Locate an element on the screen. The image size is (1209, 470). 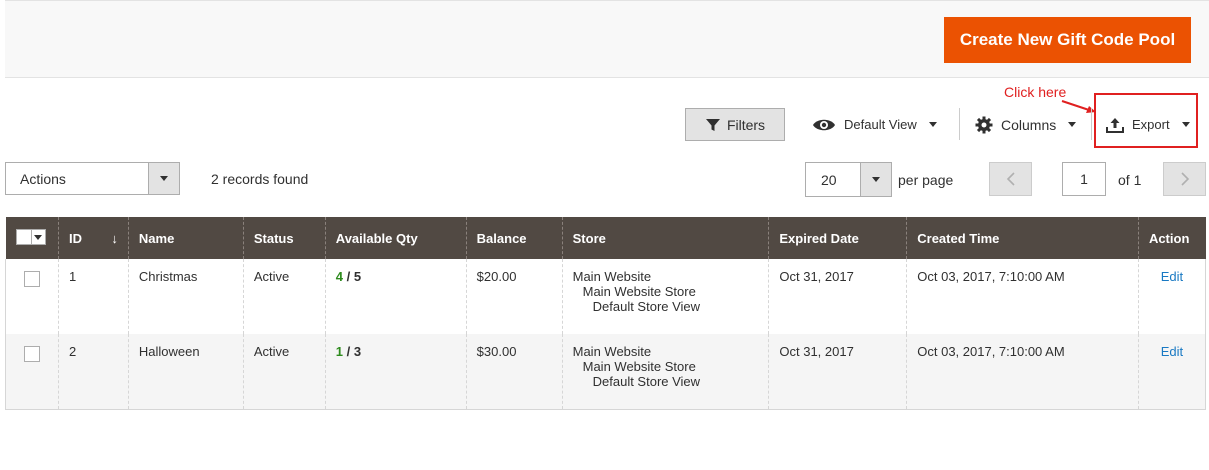
cell-balance: $30.00 is located at coordinates (514, 371).